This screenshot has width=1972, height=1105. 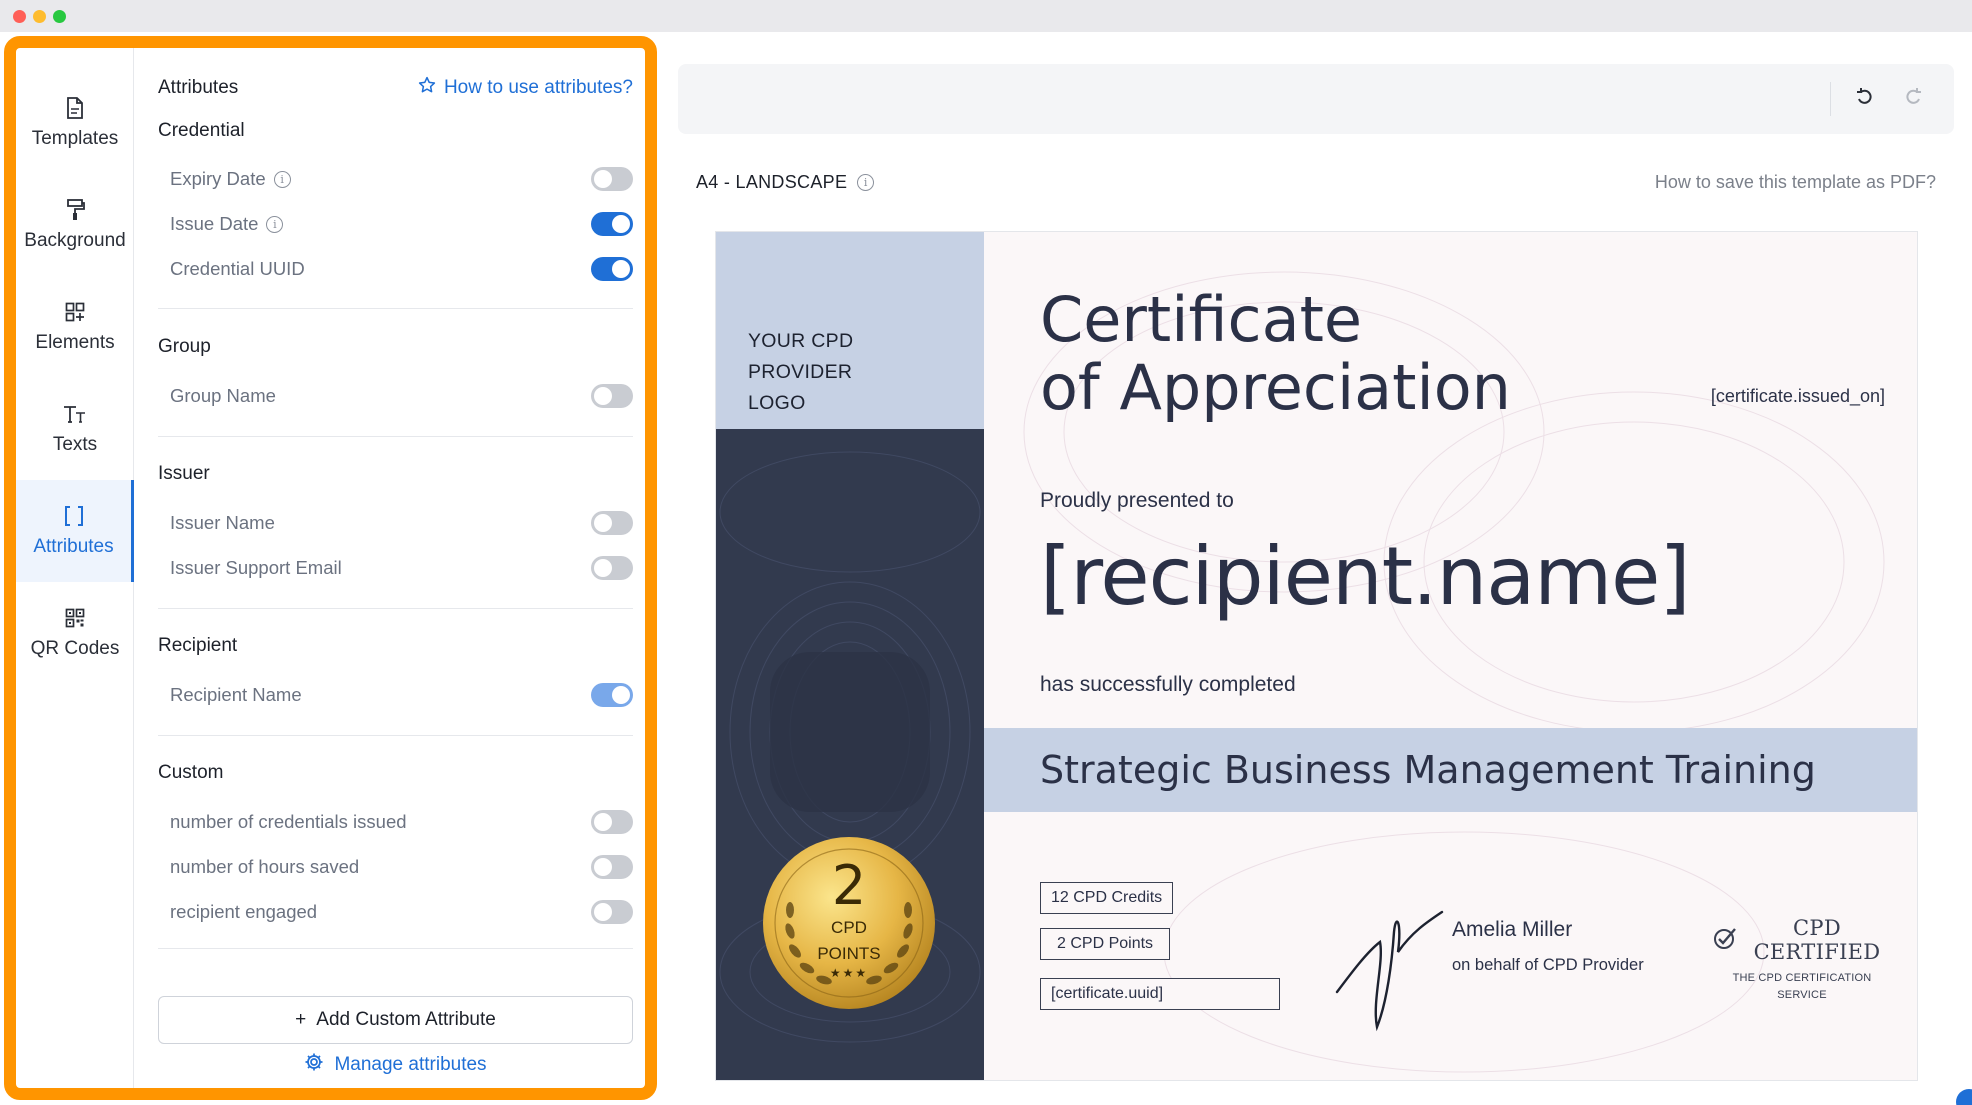 What do you see at coordinates (75, 444) in the screenshot?
I see `sidebar-item-label: Texts` at bounding box center [75, 444].